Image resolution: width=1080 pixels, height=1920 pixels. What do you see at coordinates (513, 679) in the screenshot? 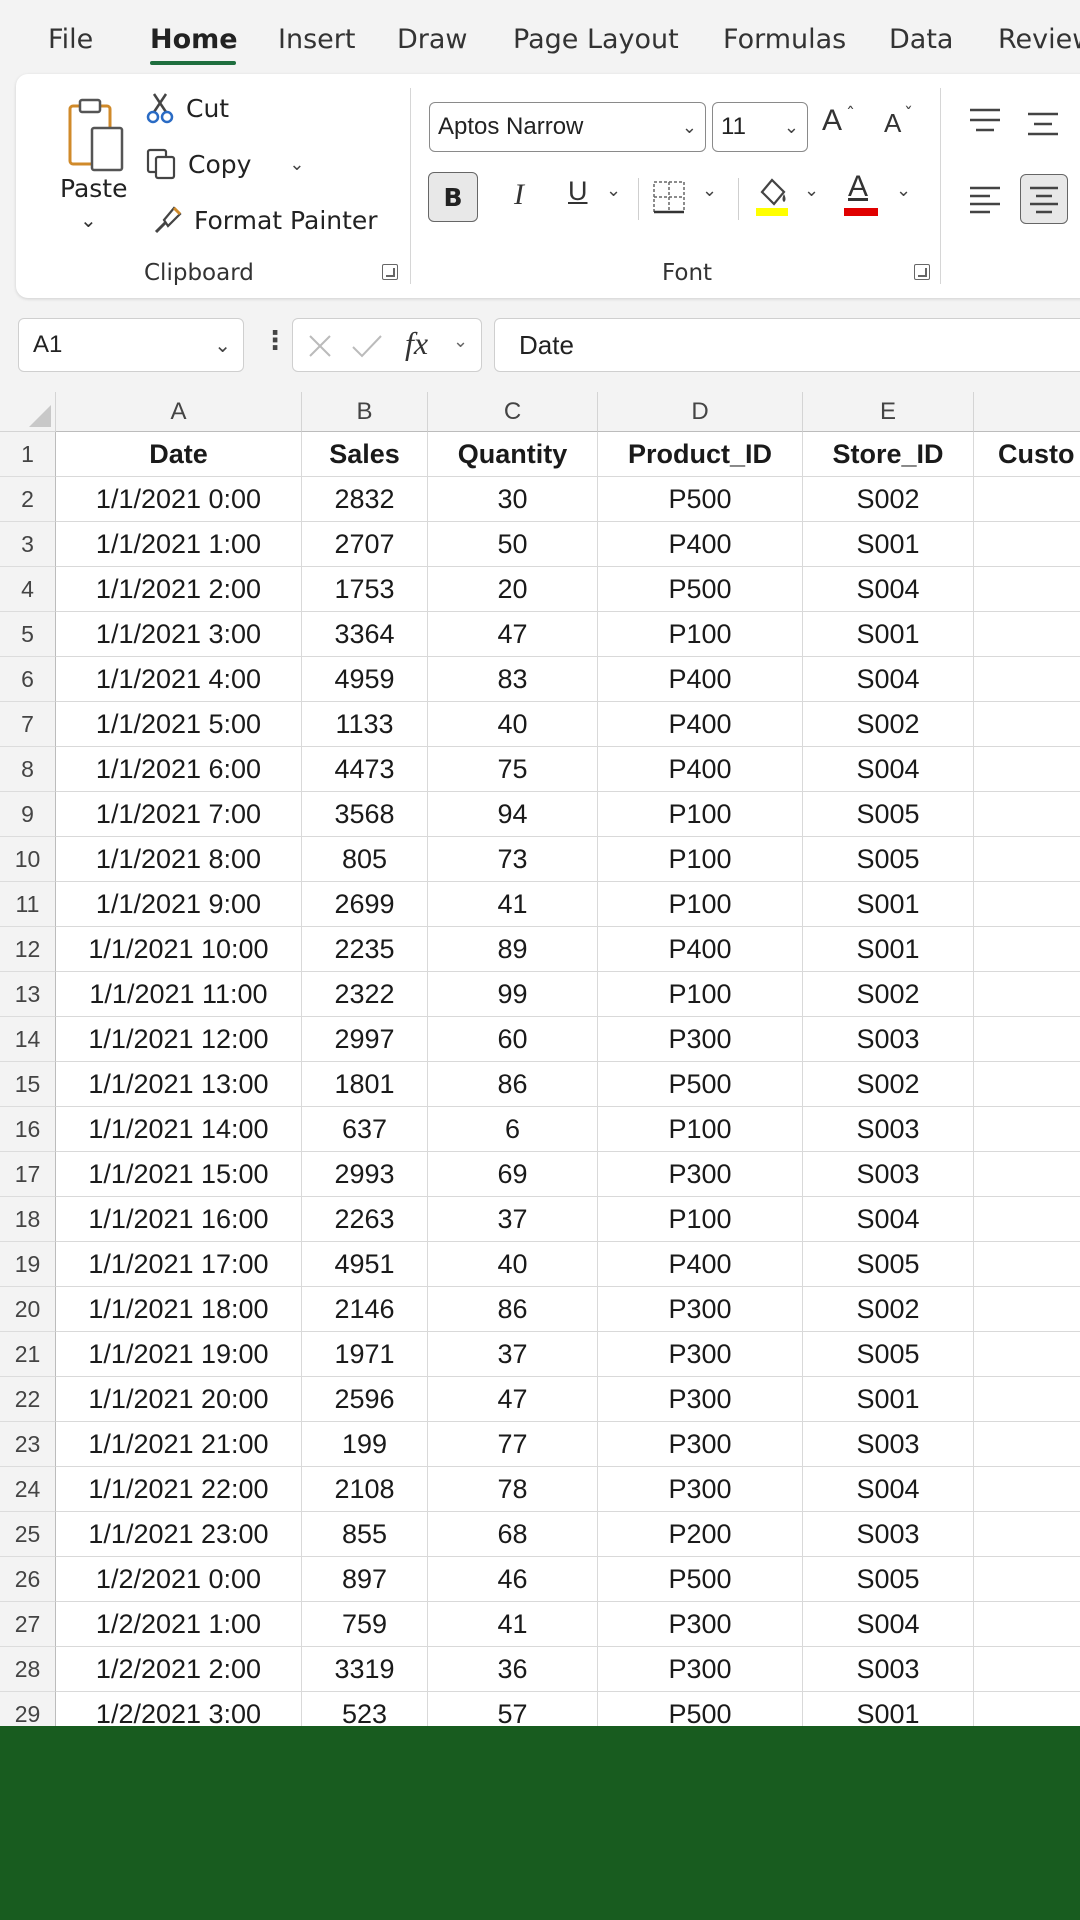
I see `table-cell: 83` at bounding box center [513, 679].